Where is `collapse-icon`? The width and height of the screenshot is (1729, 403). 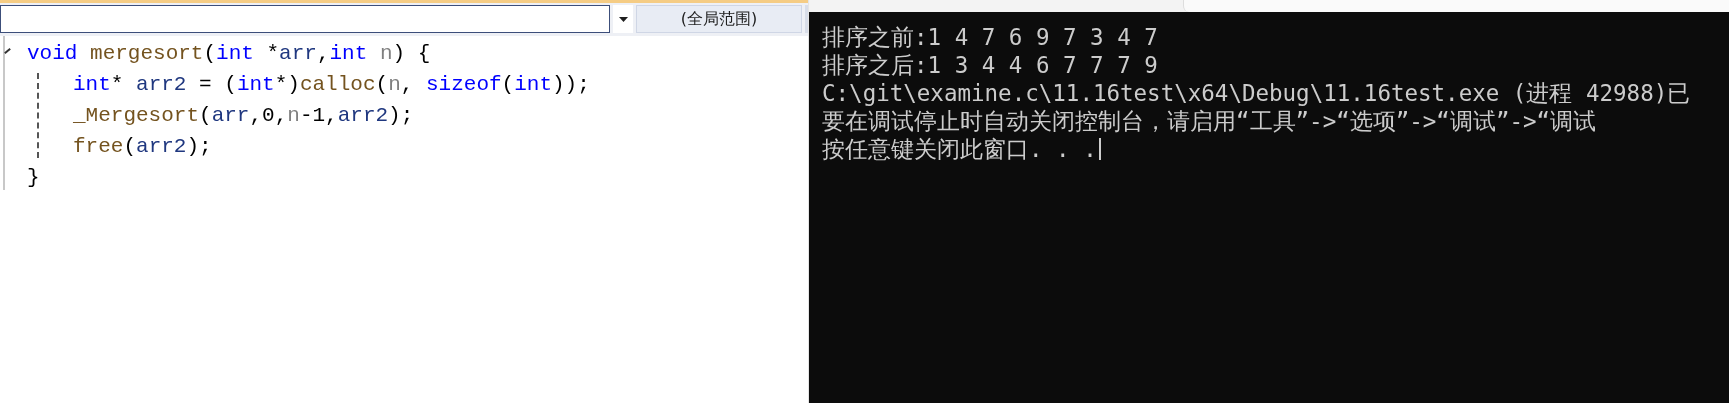
collapse-icon is located at coordinates (7, 51).